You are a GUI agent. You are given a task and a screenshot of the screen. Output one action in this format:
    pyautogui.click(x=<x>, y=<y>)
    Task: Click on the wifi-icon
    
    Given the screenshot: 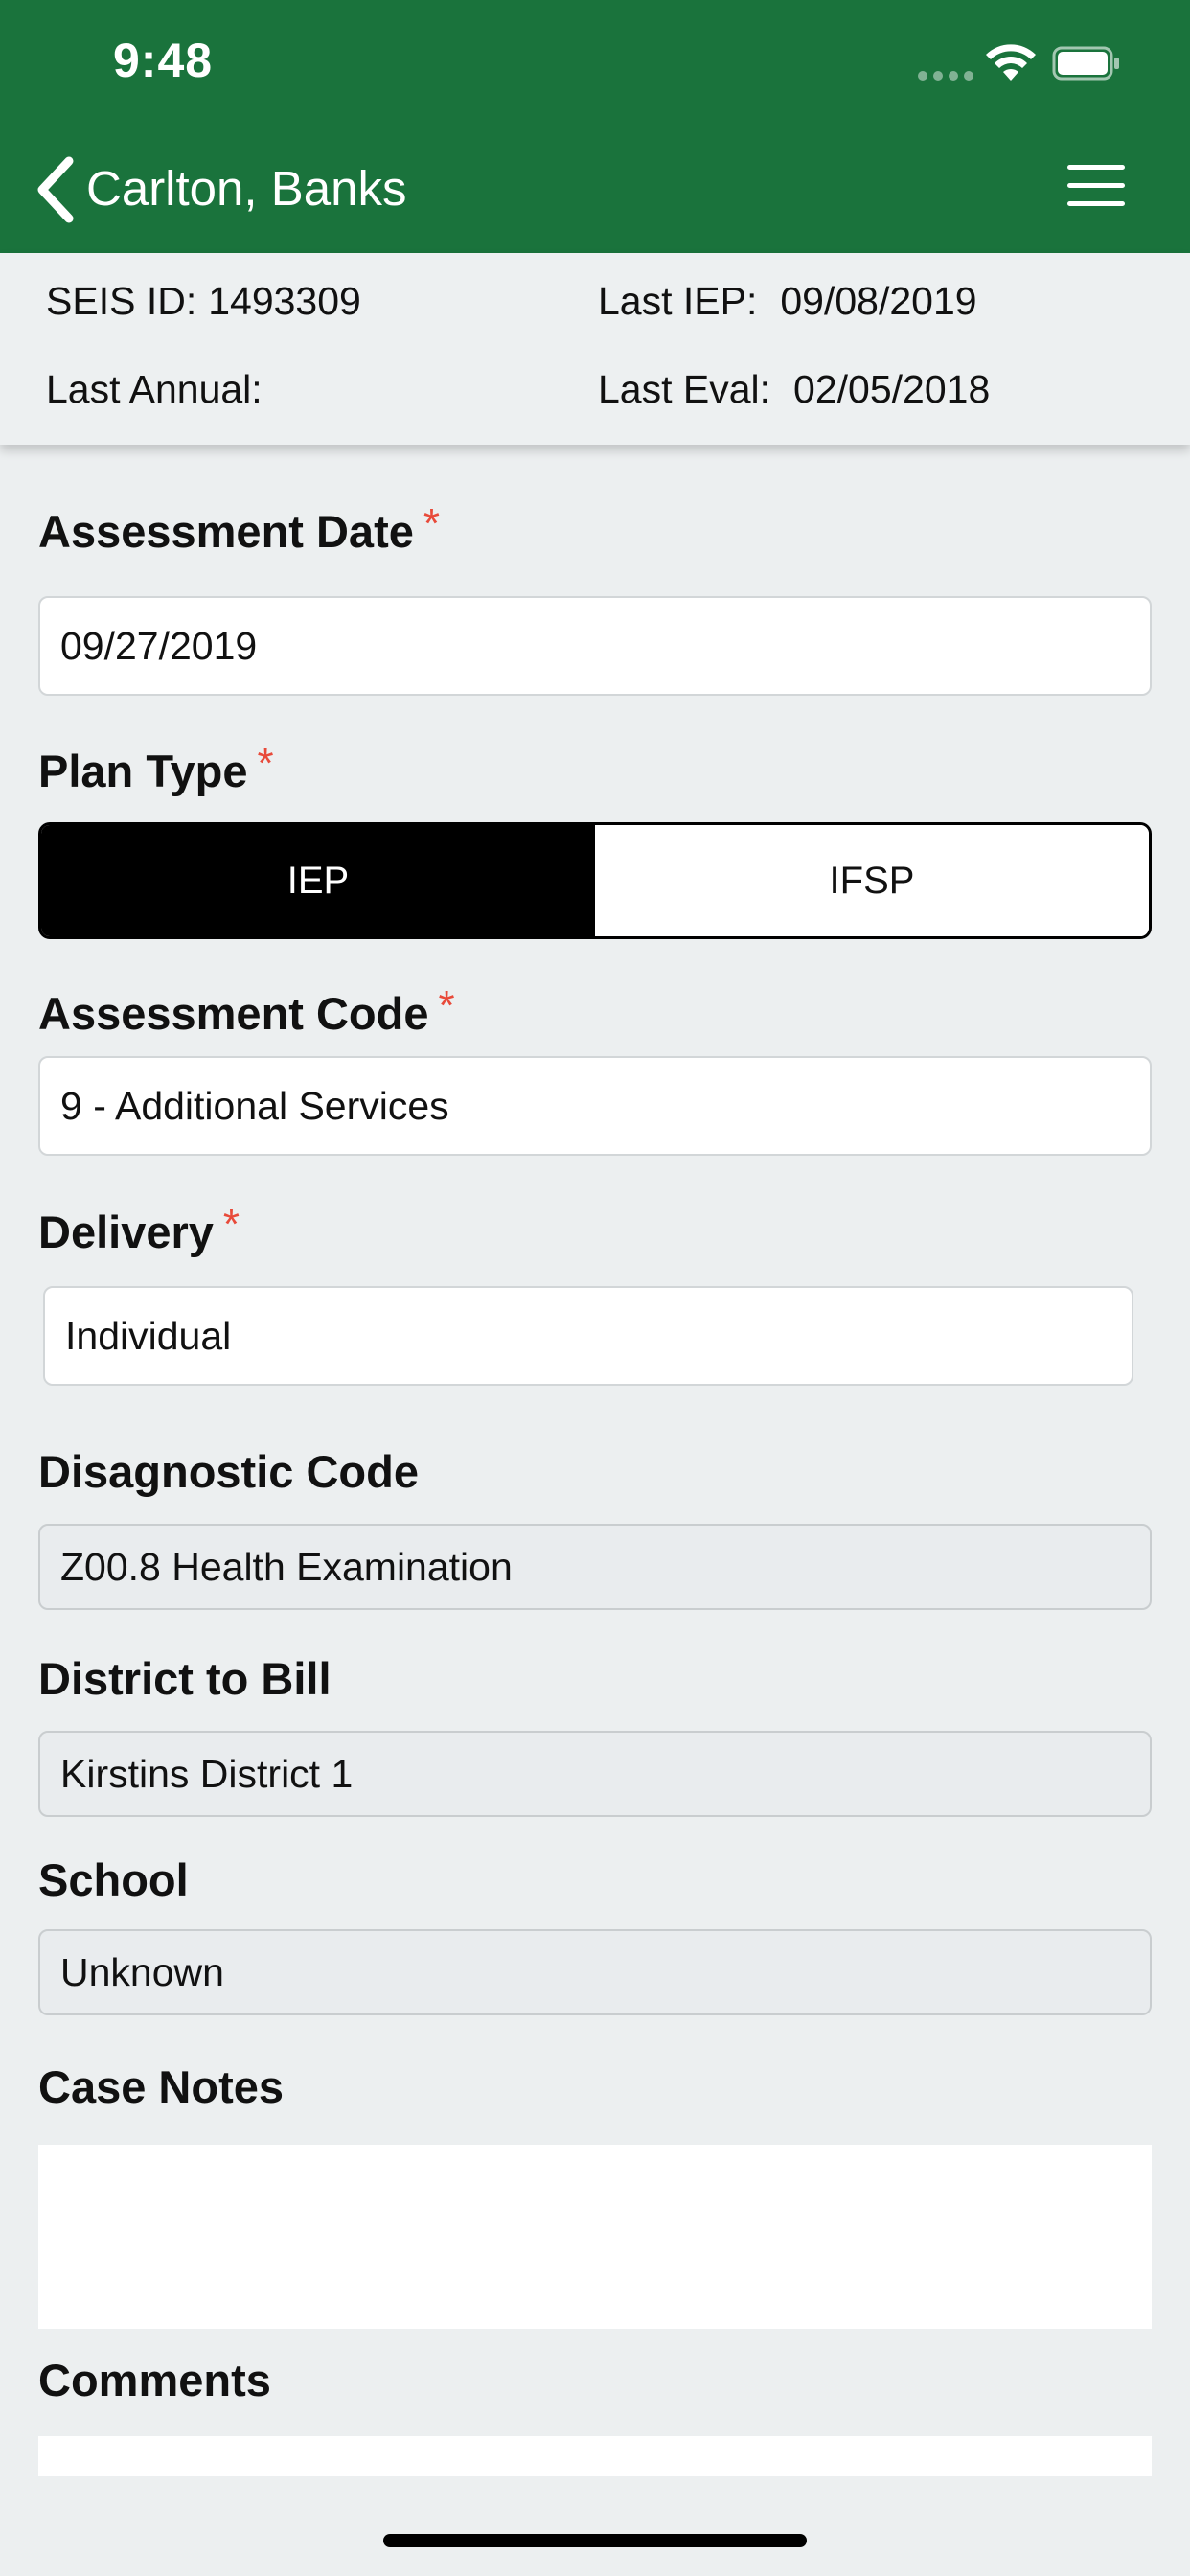 What is the action you would take?
    pyautogui.click(x=1011, y=62)
    